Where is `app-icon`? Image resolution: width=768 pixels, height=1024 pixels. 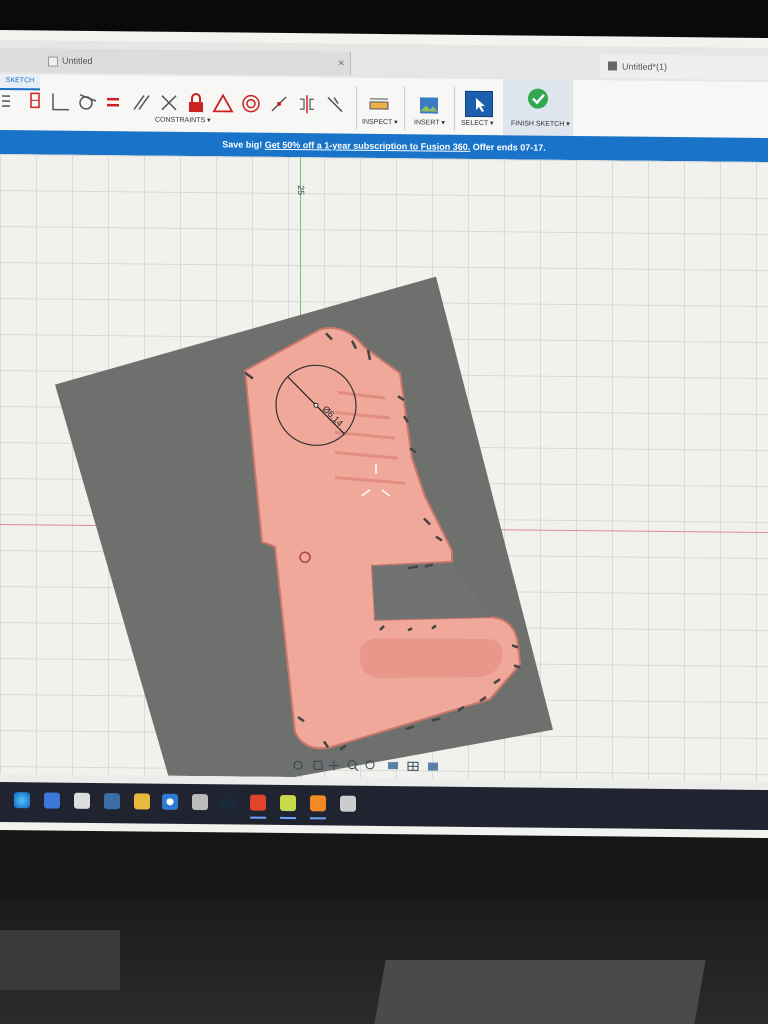
app-icon is located at coordinates (112, 801).